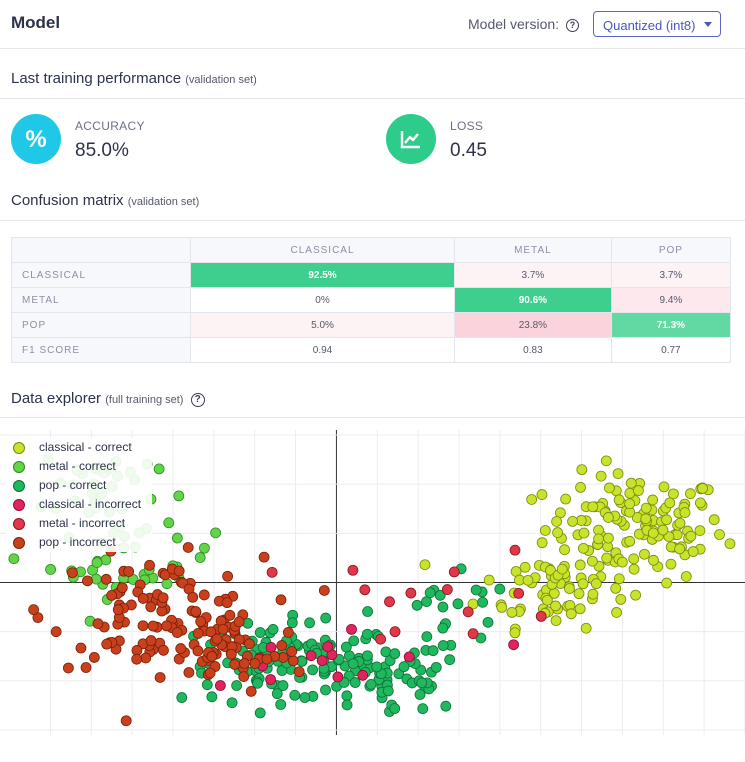 The width and height of the screenshot is (745, 762). Describe the element at coordinates (79, 542) in the screenshot. I see `legend-item: pop - incorrect` at that location.